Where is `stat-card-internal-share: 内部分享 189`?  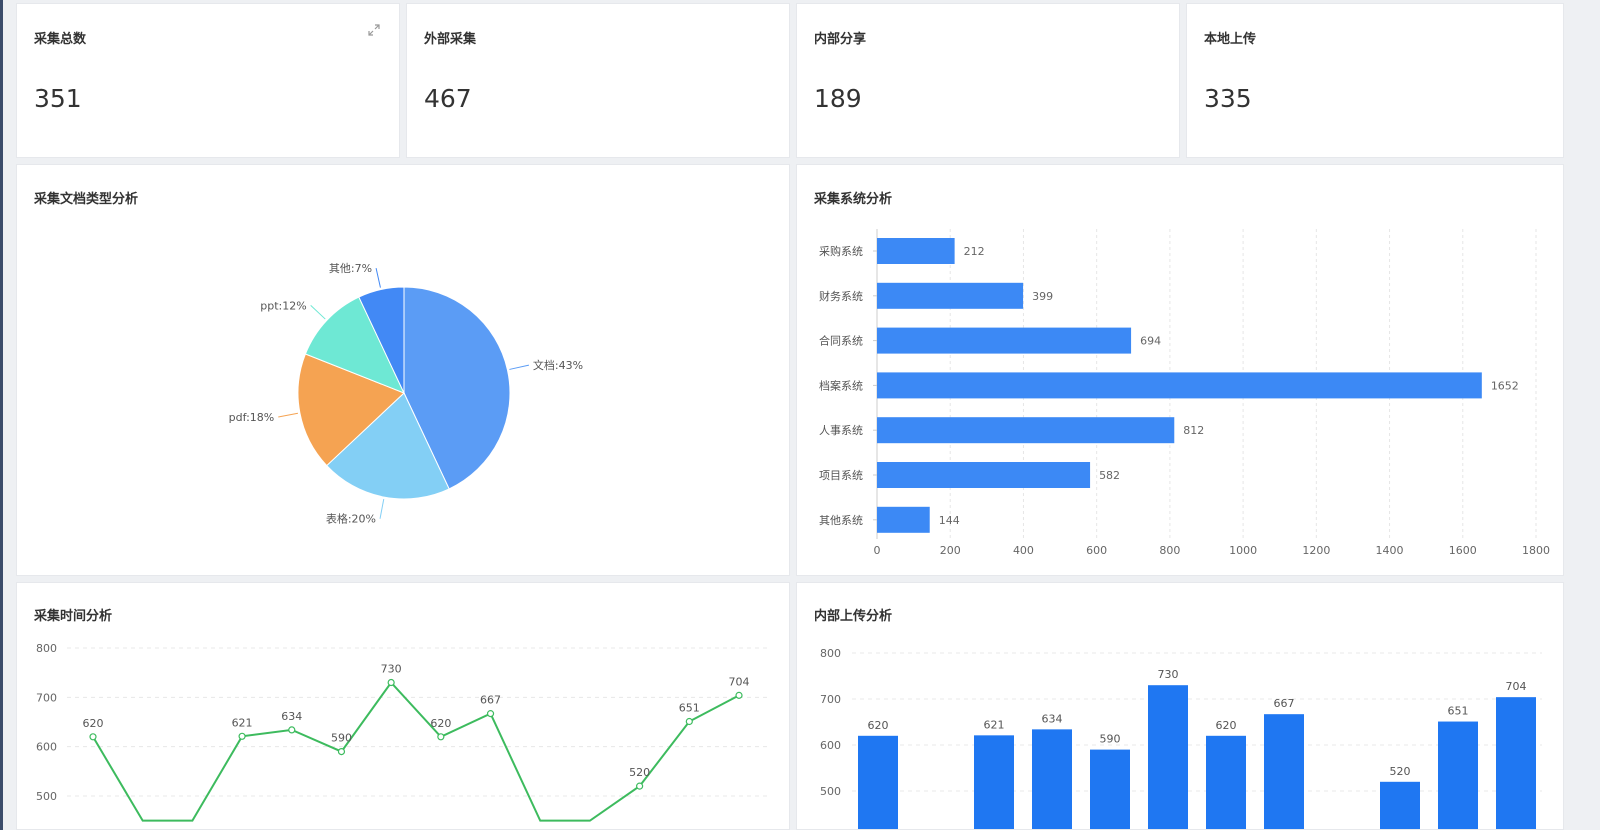
stat-card-internal-share: 内部分享 189 is located at coordinates (988, 80).